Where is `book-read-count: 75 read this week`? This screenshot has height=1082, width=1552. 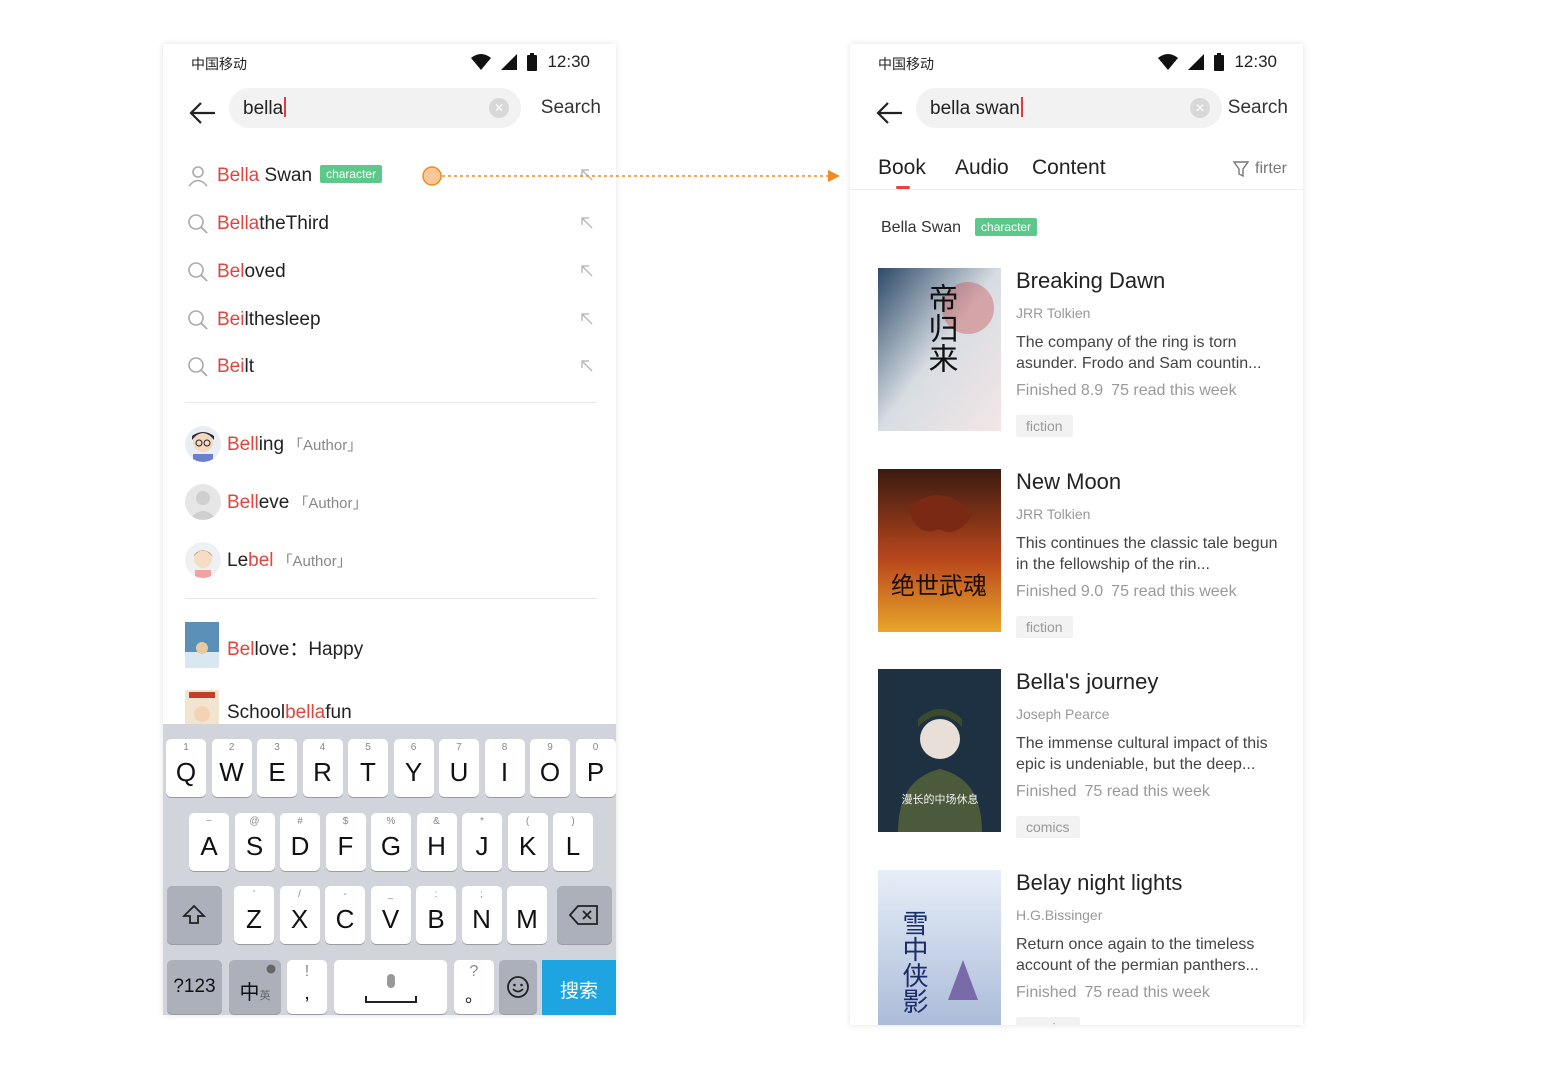
book-read-count: 75 read this week is located at coordinates (1174, 591).